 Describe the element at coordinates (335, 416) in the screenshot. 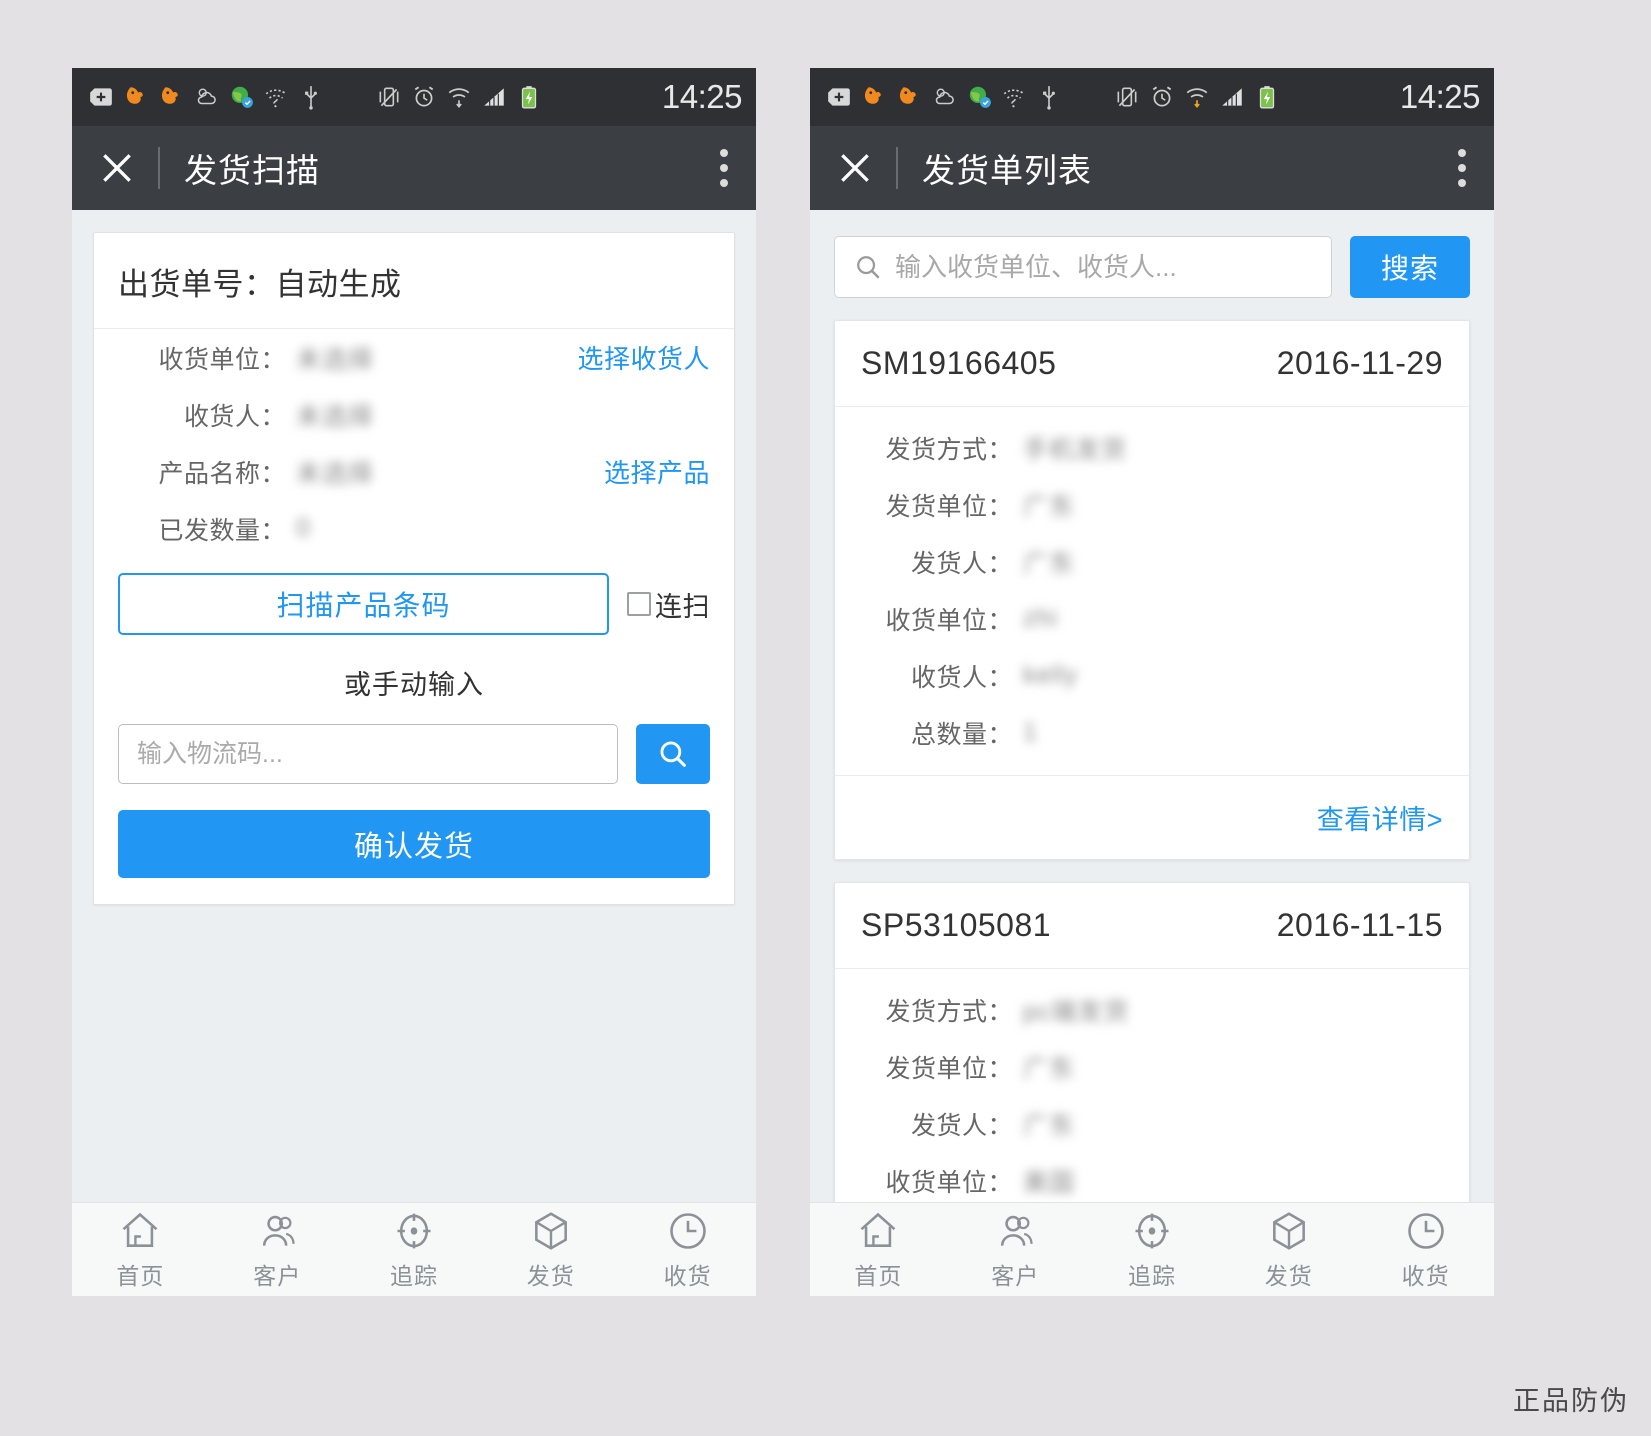

I see `field-value: 未选择` at that location.